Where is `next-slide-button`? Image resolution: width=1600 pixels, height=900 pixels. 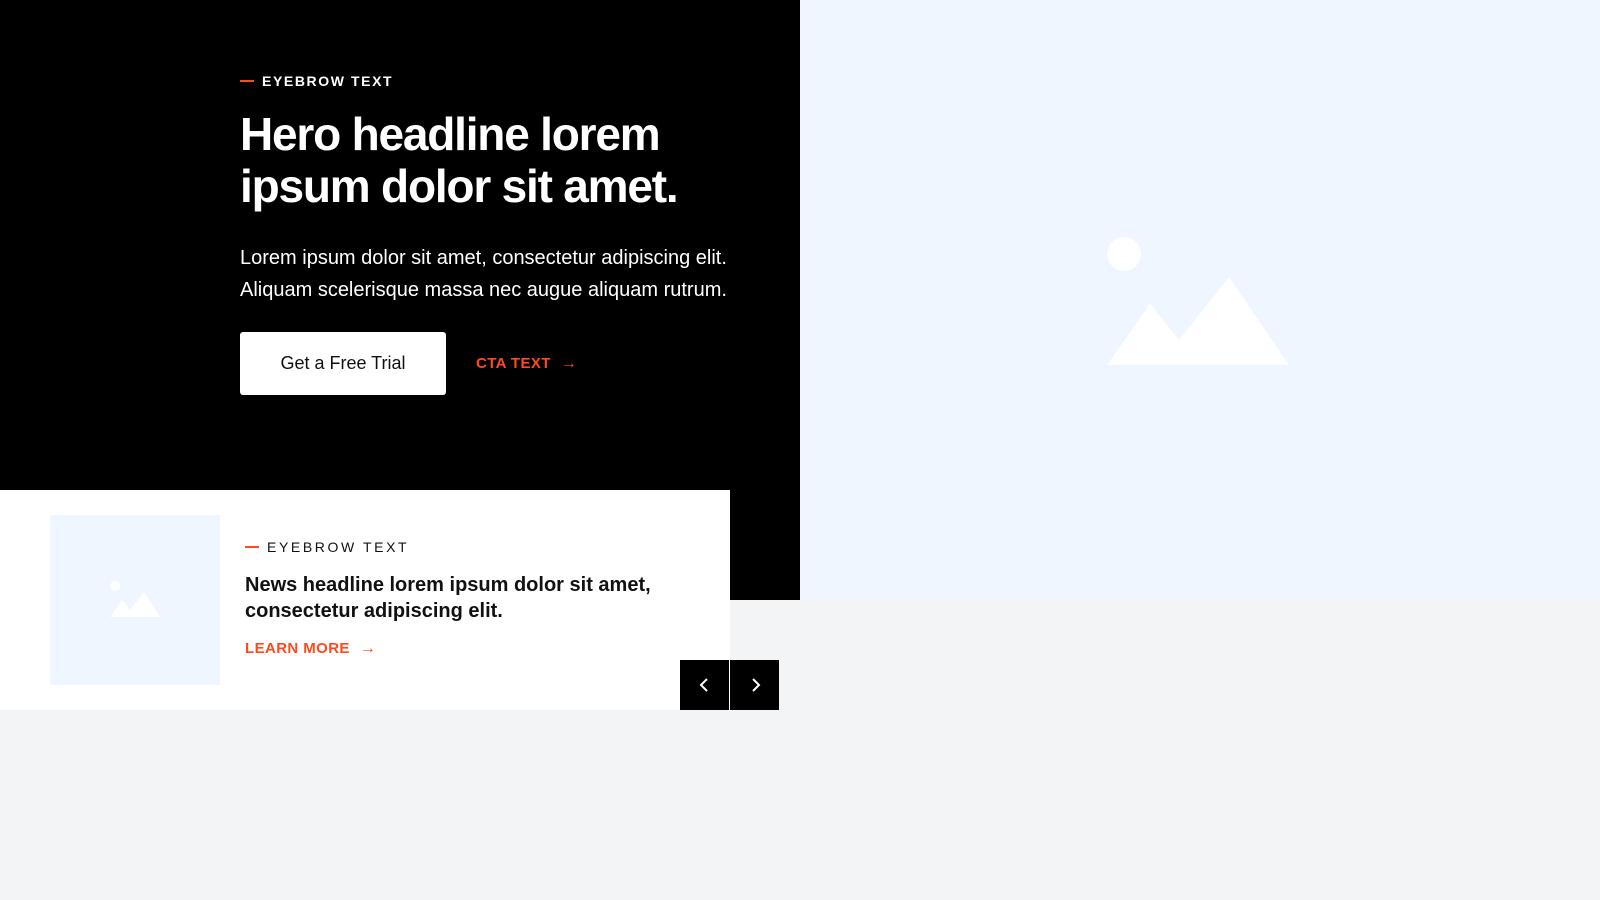 next-slide-button is located at coordinates (754, 685).